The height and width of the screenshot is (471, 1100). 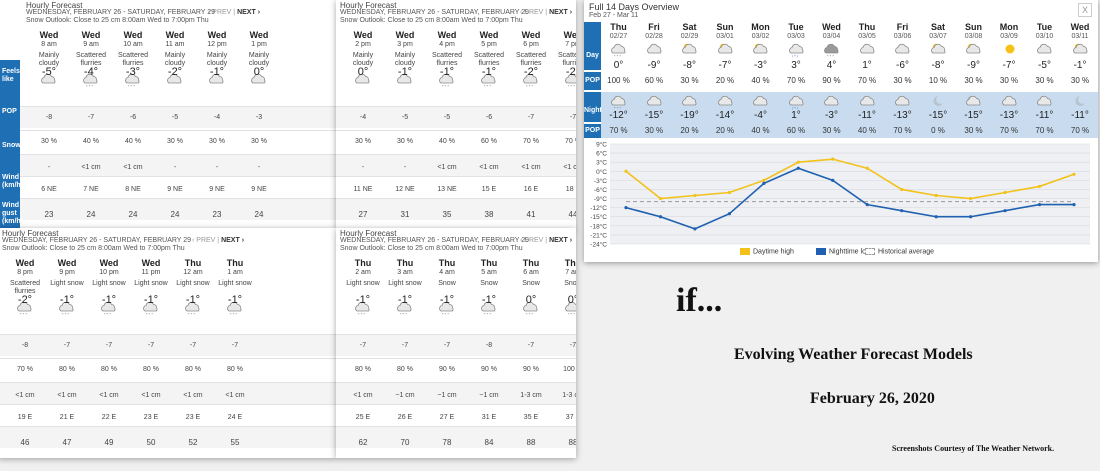 I want to click on temperature: 0°, so click(x=571, y=300).